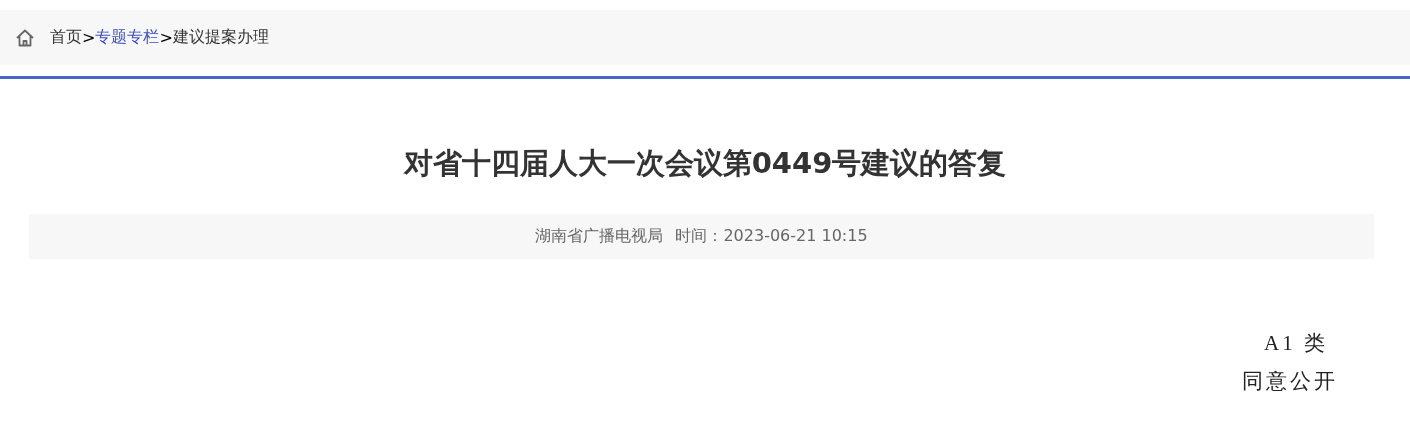 This screenshot has width=1410, height=440. Describe the element at coordinates (705, 163) in the screenshot. I see `article-title: 对省十四届人大一次会议第0449号建议的答复` at that location.